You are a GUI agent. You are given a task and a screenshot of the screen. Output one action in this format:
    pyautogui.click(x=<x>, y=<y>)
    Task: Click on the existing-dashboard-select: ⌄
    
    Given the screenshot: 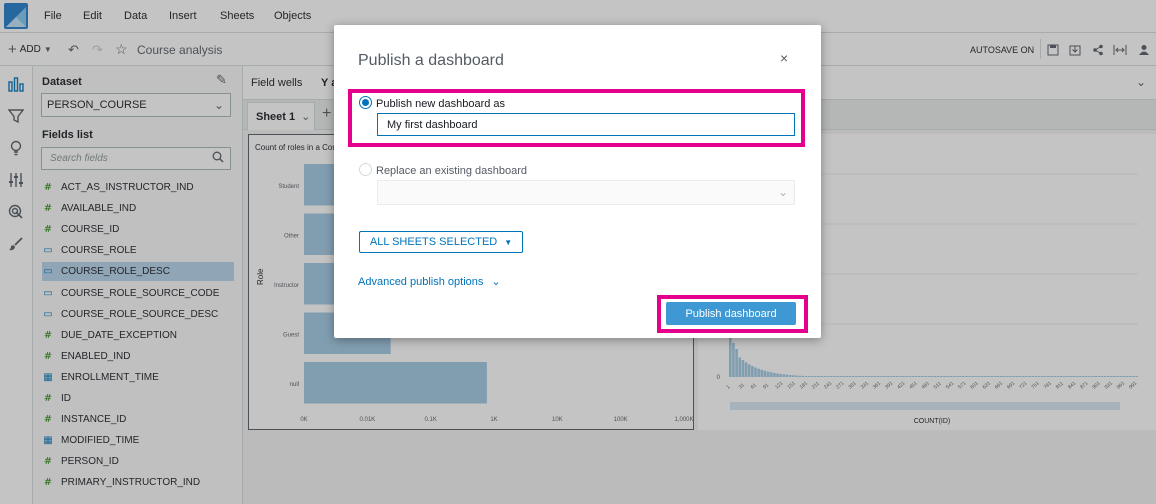 What is the action you would take?
    pyautogui.click(x=586, y=192)
    